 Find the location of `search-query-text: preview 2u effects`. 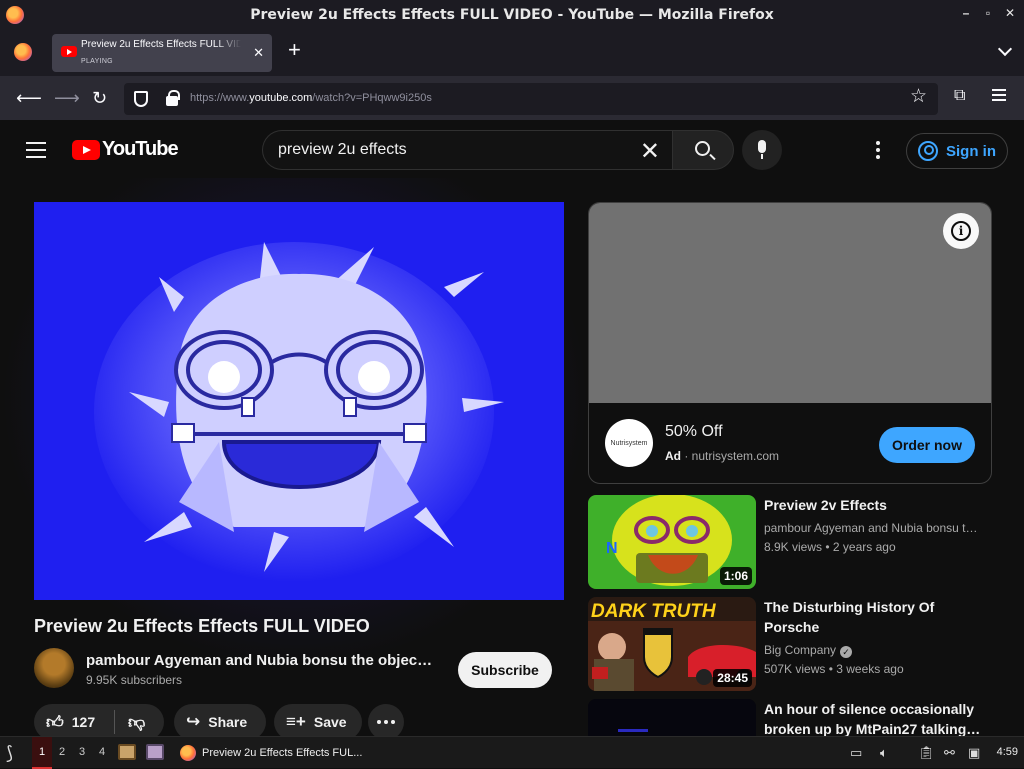

search-query-text: preview 2u effects is located at coordinates (342, 150).